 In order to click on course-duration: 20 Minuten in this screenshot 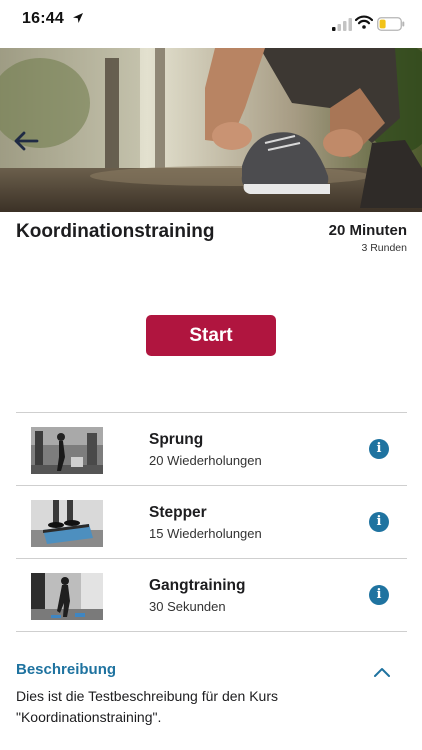, I will do `click(367, 230)`.